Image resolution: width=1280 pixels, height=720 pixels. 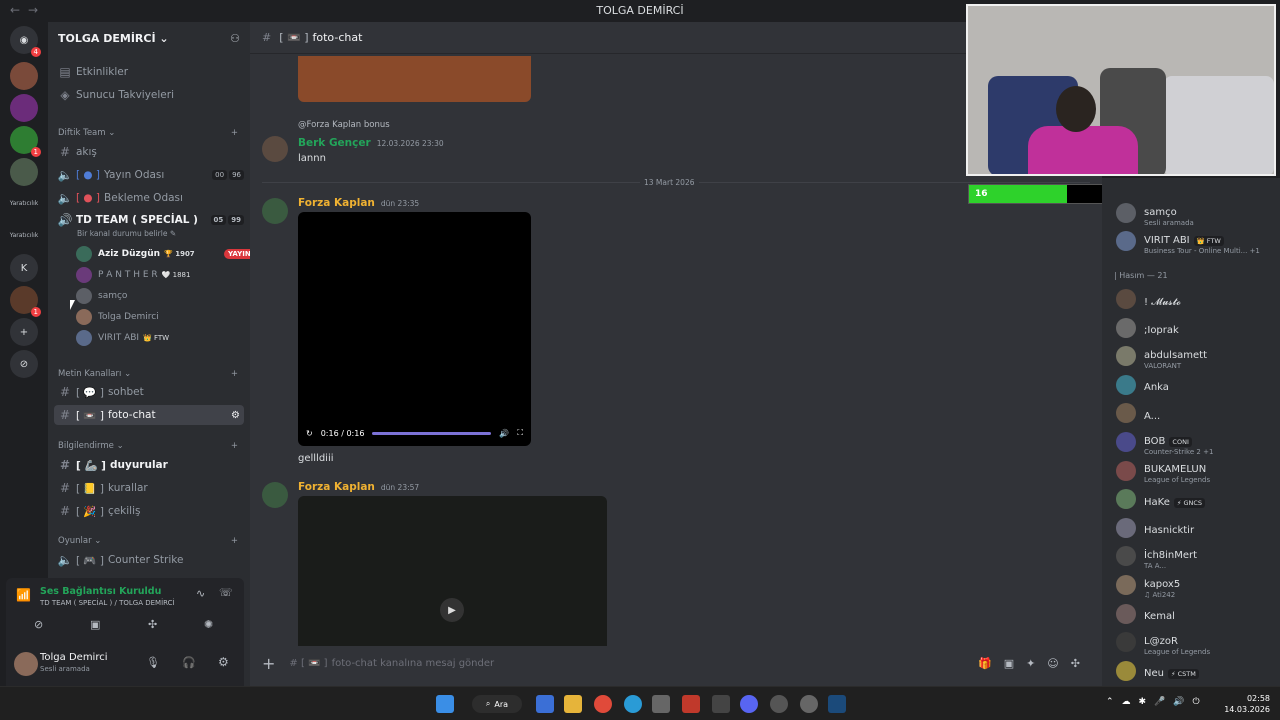 What do you see at coordinates (95, 624) in the screenshot?
I see `screen-share-icon: ▣` at bounding box center [95, 624].